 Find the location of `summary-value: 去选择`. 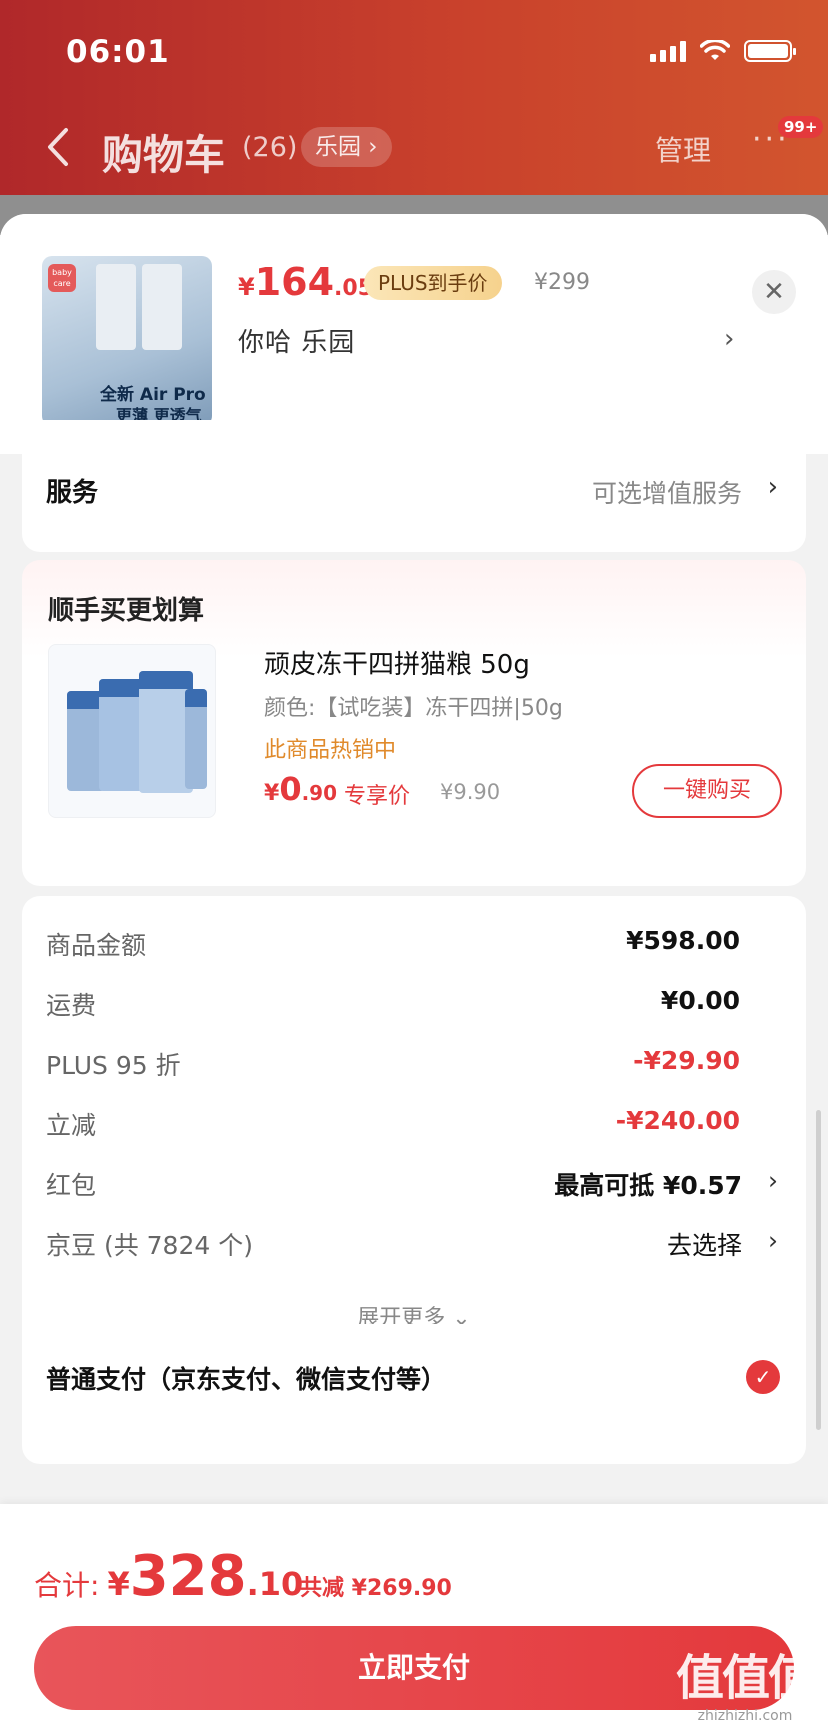

summary-value: 去选择 is located at coordinates (704, 1245).